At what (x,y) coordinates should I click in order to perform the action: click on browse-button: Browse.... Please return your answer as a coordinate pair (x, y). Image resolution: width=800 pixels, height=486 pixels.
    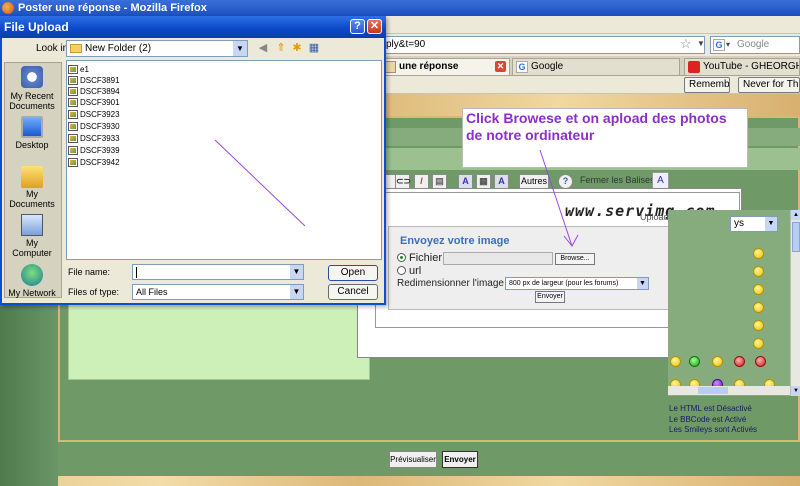
    Looking at the image, I should click on (575, 259).